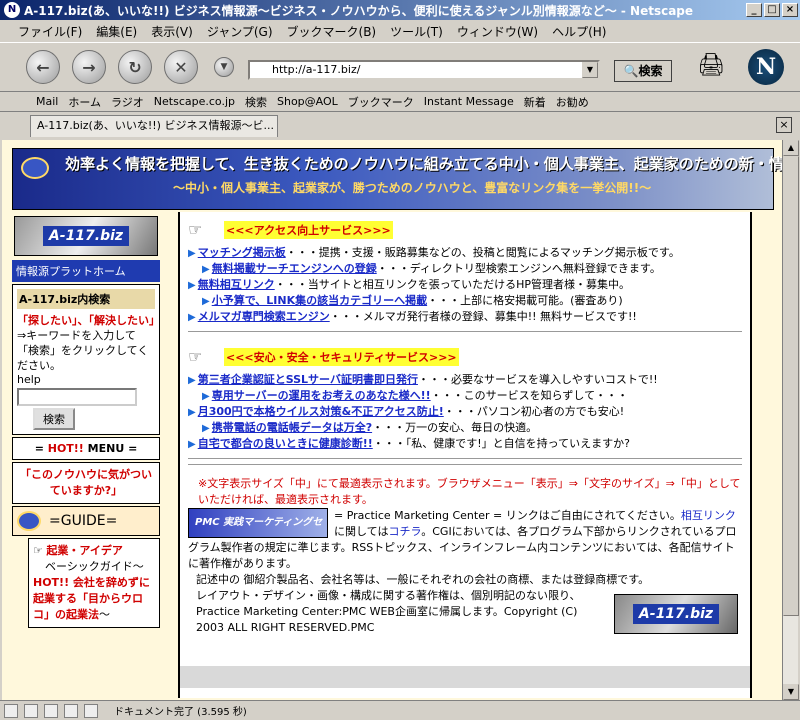 This screenshot has width=800, height=720. What do you see at coordinates (242, 252) in the screenshot?
I see `matching-board-link: マッチング掲示板` at bounding box center [242, 252].